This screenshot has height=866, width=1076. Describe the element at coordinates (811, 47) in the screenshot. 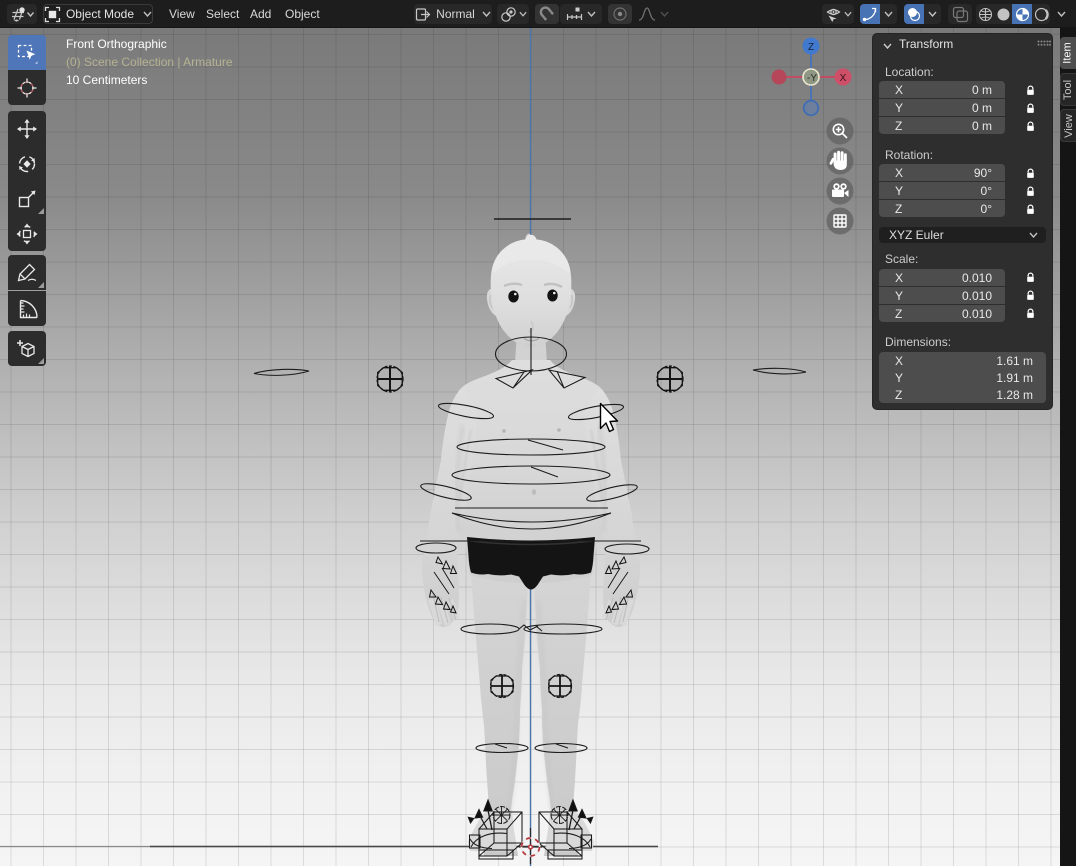

I see `svg-text: Z` at that location.